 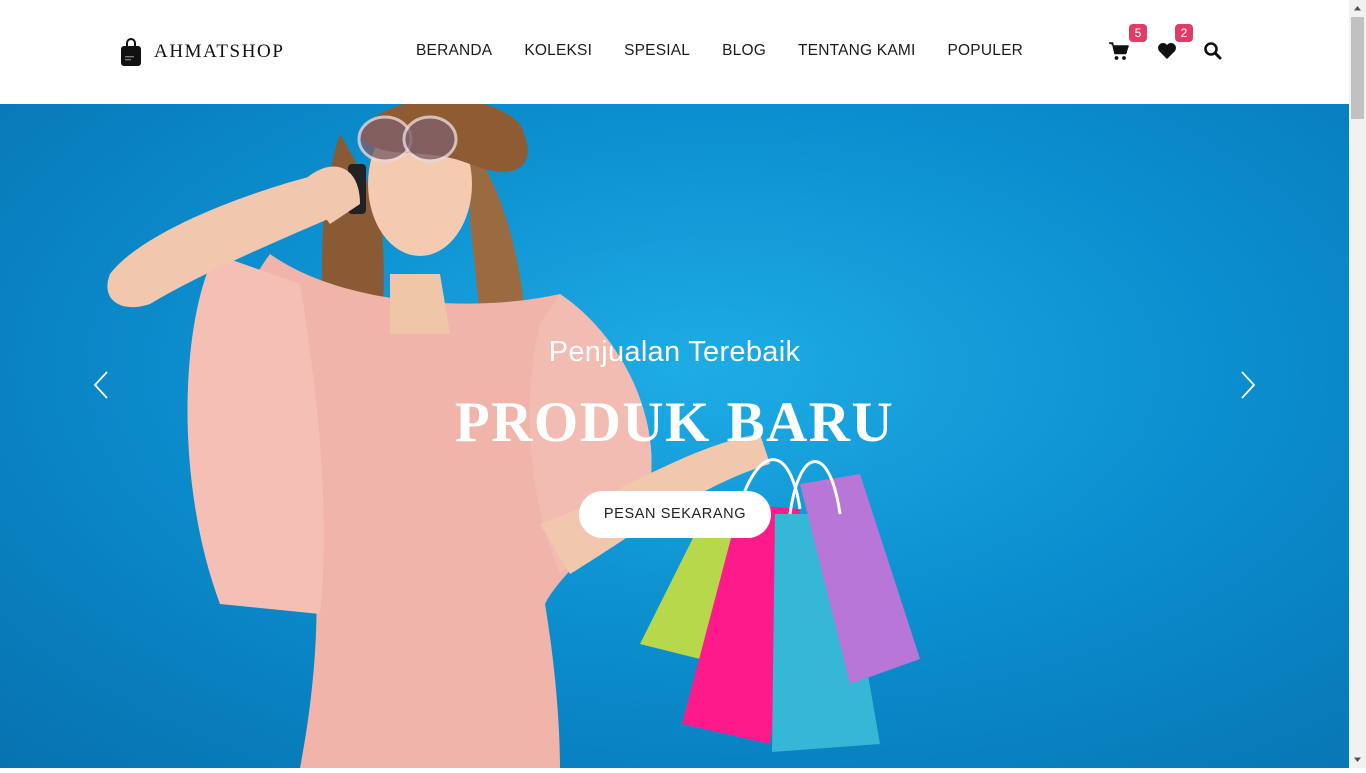 I want to click on scroll-up-button, so click(x=1357, y=8).